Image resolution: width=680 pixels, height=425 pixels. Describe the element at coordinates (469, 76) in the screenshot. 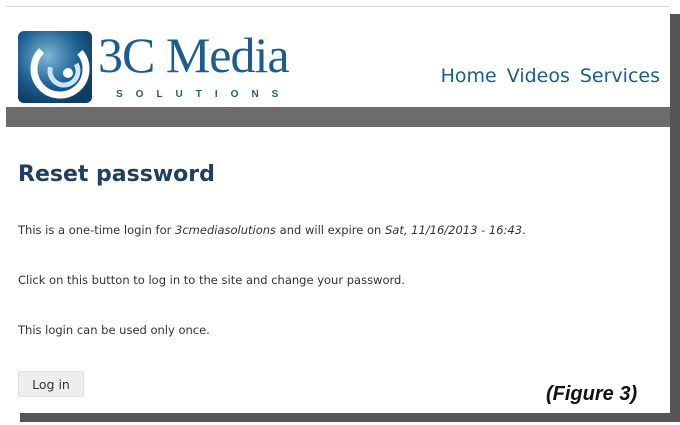

I see `nav-home-link: Home` at that location.